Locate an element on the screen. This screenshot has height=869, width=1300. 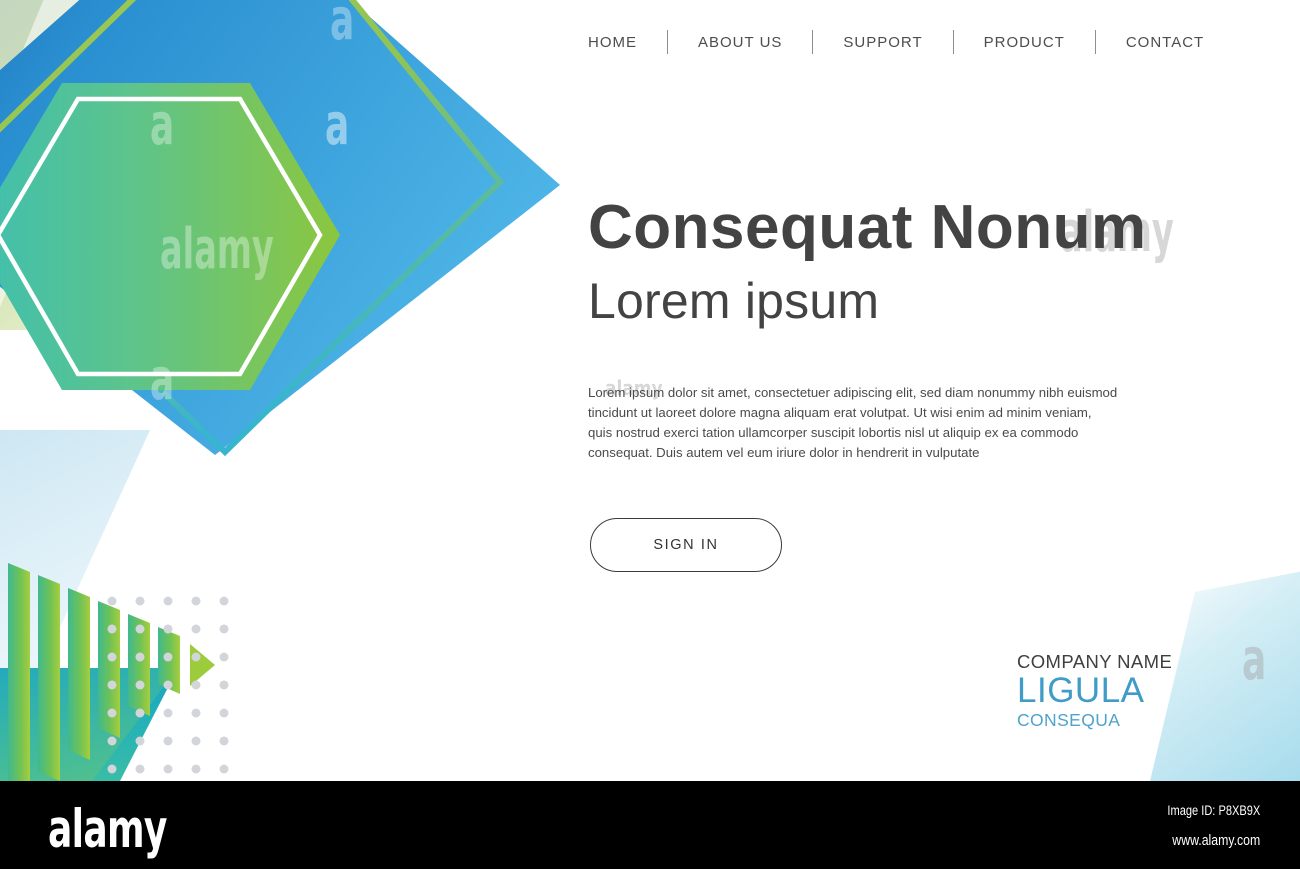
page-subtitle: Lorem ipsum is located at coordinates (734, 301).